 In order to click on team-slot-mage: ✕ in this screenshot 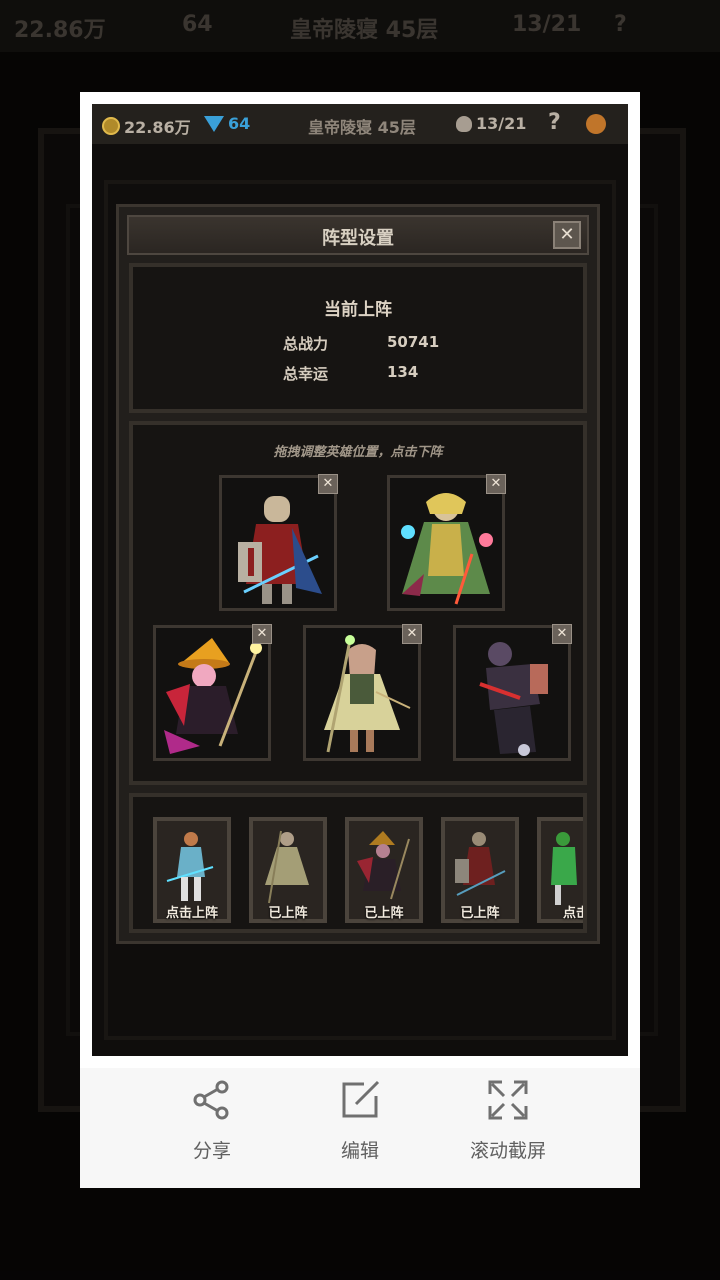, I will do `click(446, 542)`.